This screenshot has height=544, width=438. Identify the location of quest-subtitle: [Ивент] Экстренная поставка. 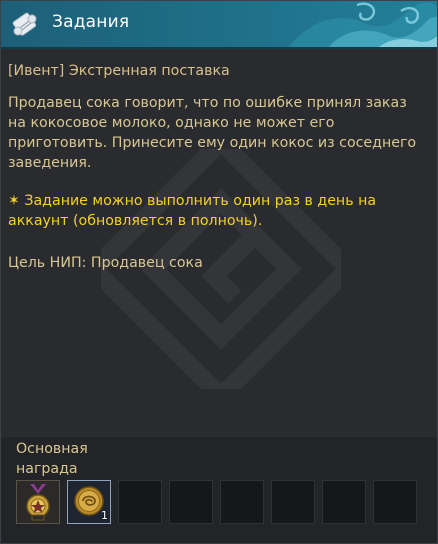
(119, 71).